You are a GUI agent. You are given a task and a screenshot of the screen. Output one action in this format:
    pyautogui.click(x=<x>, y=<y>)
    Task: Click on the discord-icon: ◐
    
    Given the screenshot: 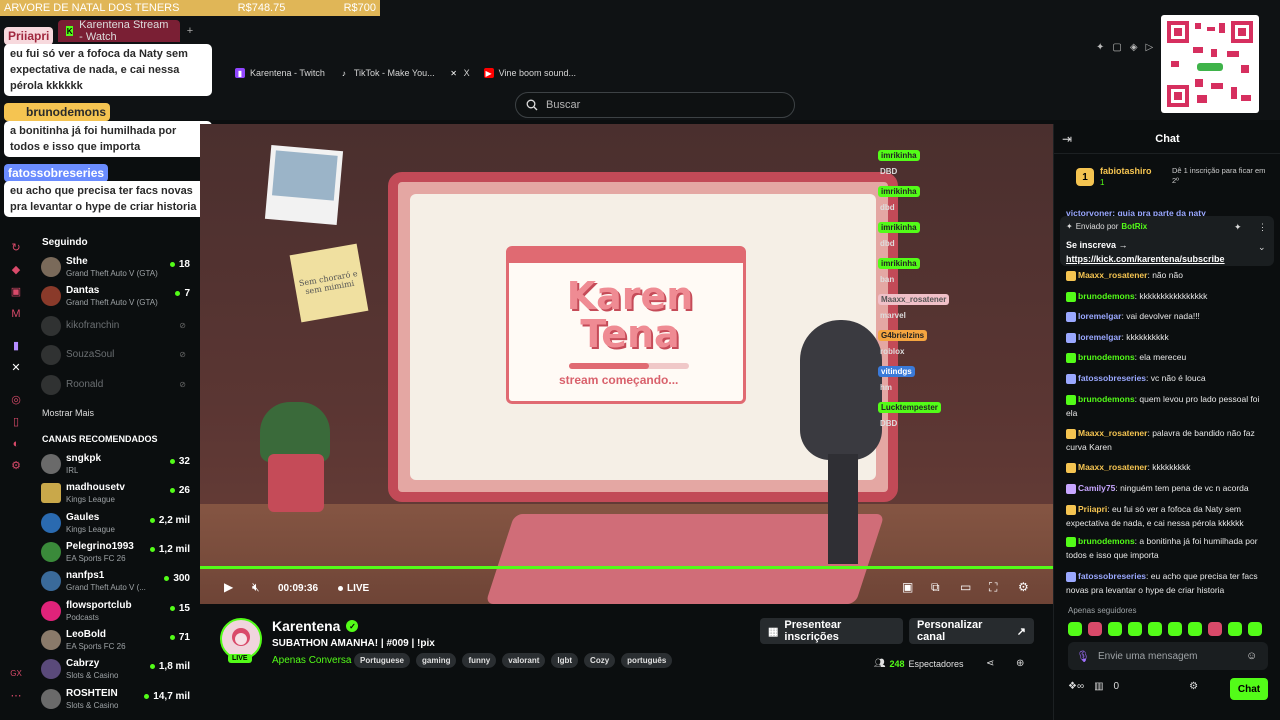 What is the action you would take?
    pyautogui.click(x=16, y=444)
    